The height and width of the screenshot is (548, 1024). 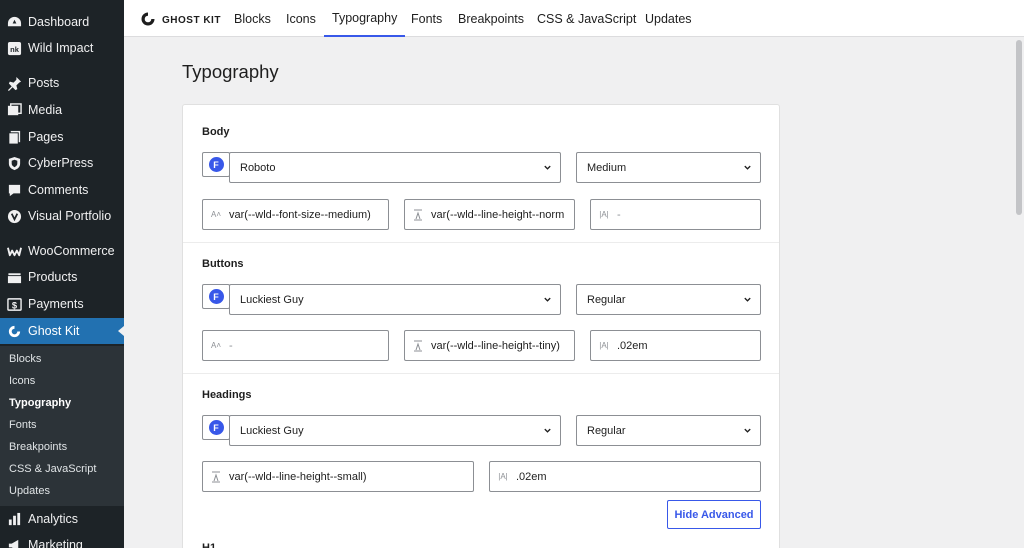 I want to click on sidebar-item-label: CyberPress, so click(x=61, y=163).